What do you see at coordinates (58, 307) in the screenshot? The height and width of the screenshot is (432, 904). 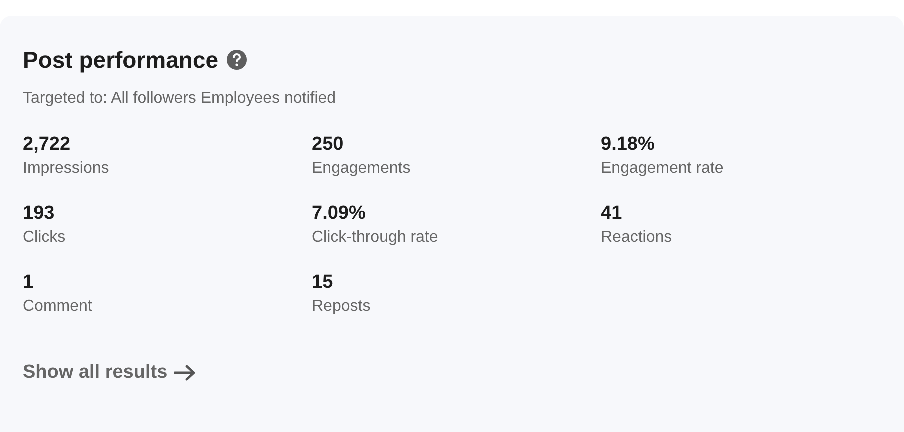 I see `metric-label: Comment` at bounding box center [58, 307].